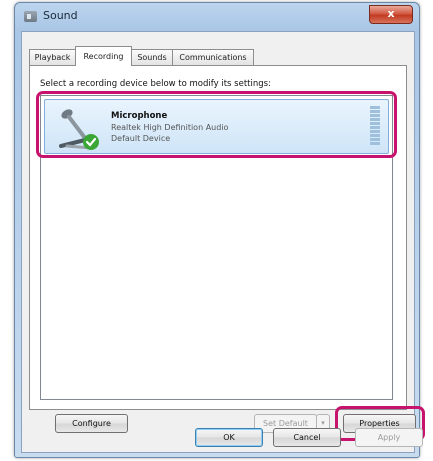 The width and height of the screenshot is (433, 461). I want to click on close-button: x, so click(391, 14).